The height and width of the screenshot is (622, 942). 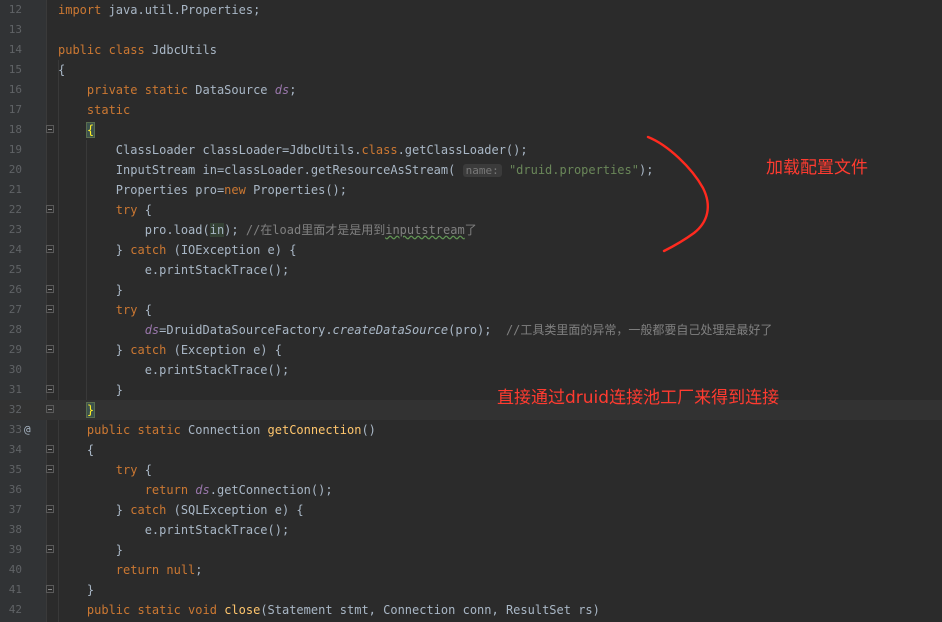 I want to click on red-bracket-drawing, so click(x=677, y=194).